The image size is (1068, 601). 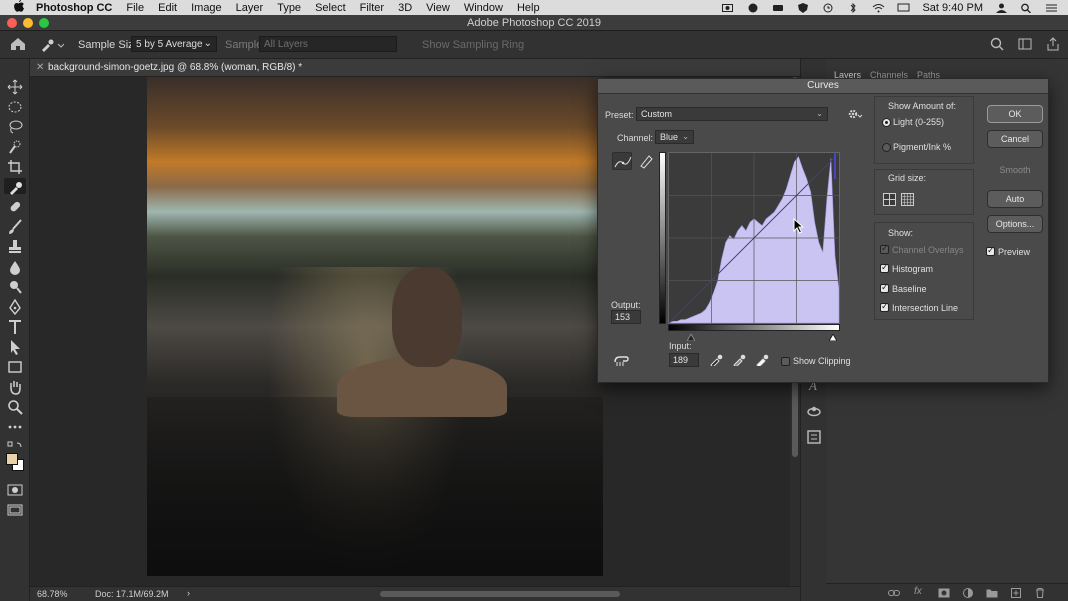 I want to click on home-icon, so click(x=18, y=44).